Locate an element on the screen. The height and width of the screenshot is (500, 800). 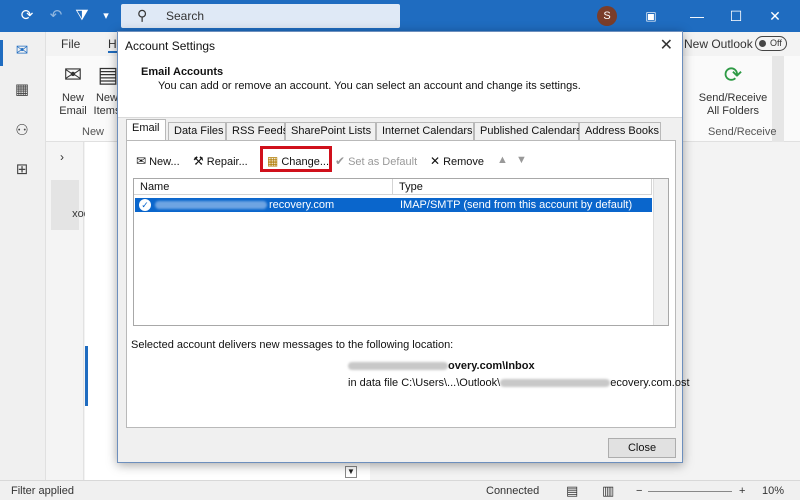
tab-file: File is located at coordinates (70, 44).